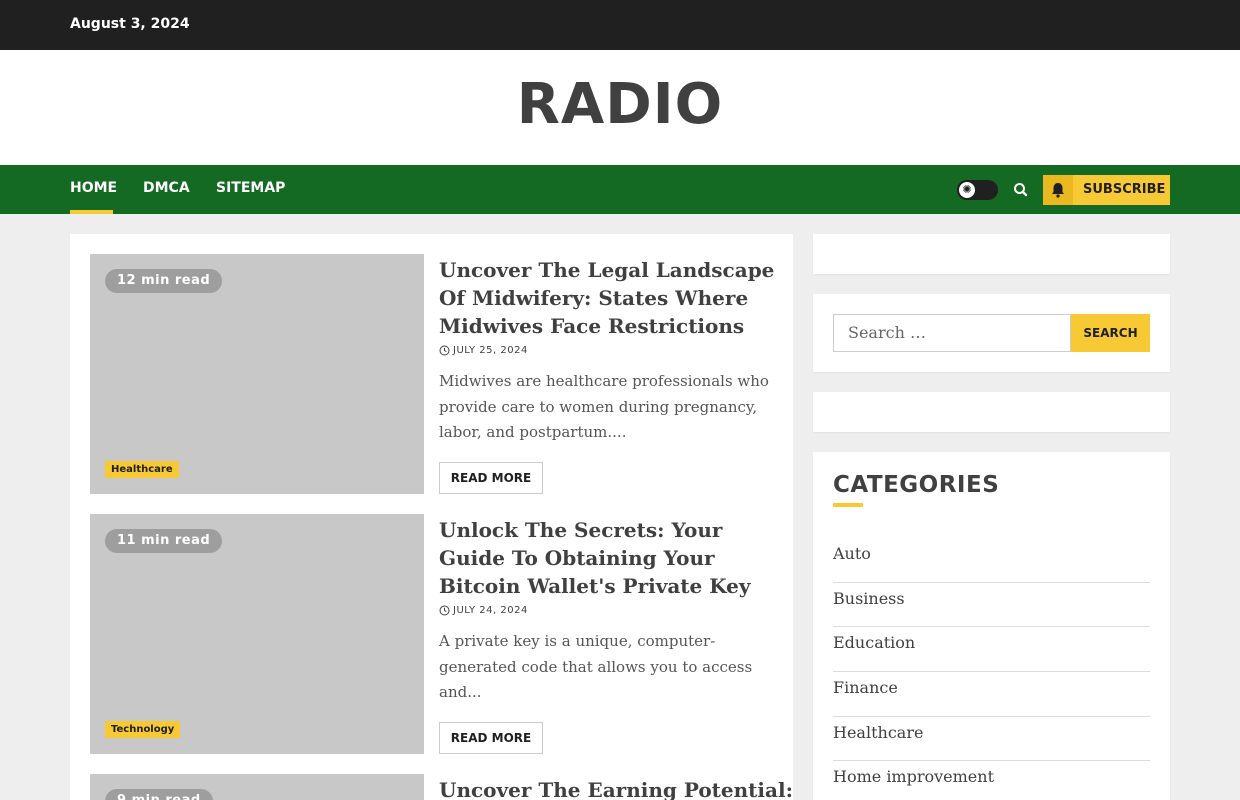 This screenshot has height=800, width=1240. What do you see at coordinates (991, 560) in the screenshot?
I see `category-item-auto: Auto` at bounding box center [991, 560].